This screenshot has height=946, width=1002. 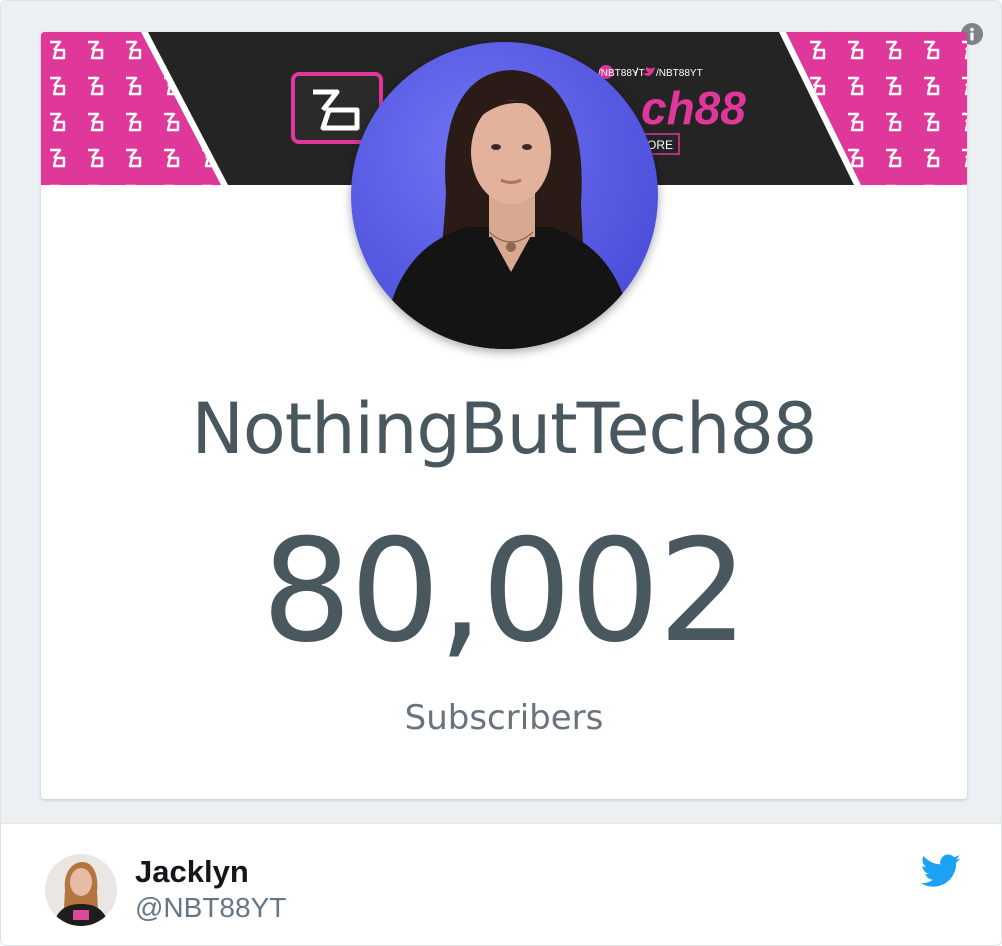 I want to click on subscriber-count: 80,002, so click(x=505, y=591).